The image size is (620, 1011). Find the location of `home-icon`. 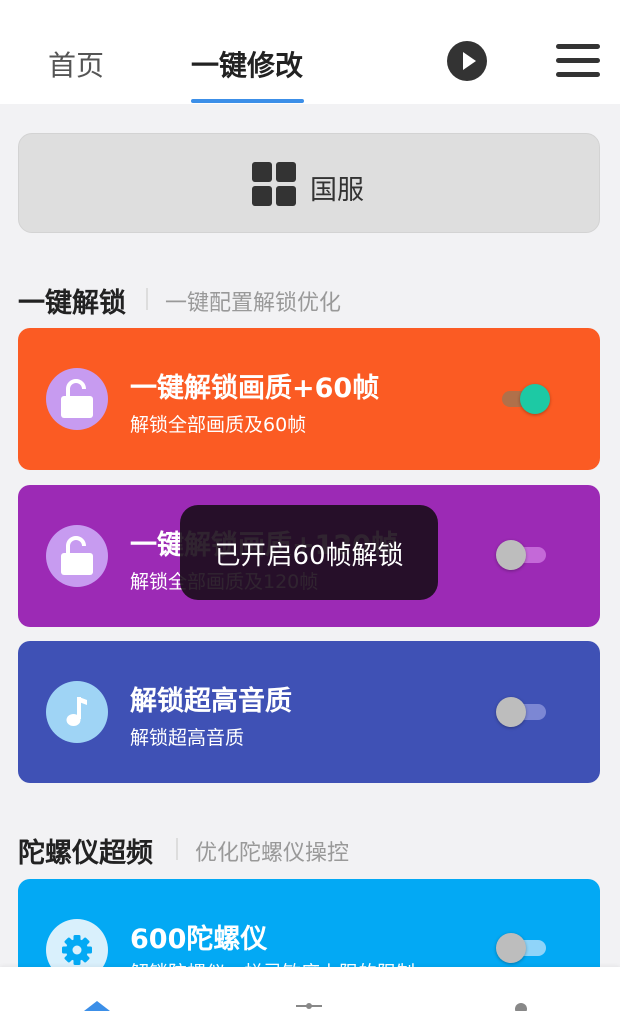

home-icon is located at coordinates (97, 1006).